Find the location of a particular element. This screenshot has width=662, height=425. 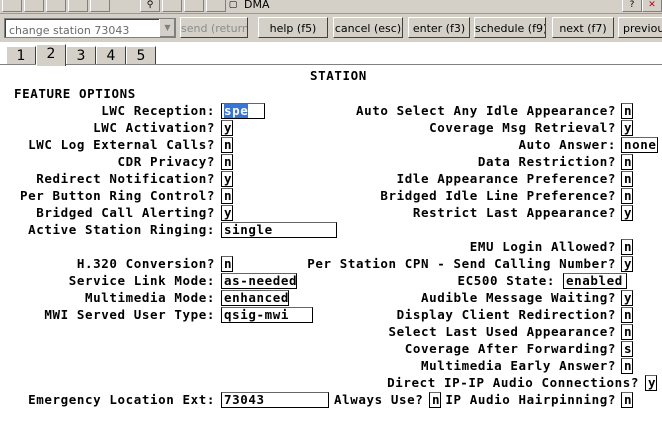

tab-4: 4 is located at coordinates (111, 55).